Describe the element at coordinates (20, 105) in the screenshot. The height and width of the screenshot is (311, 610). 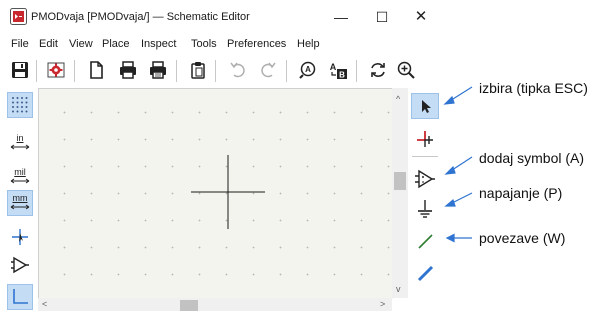
I see `grid-toggle-icon` at that location.